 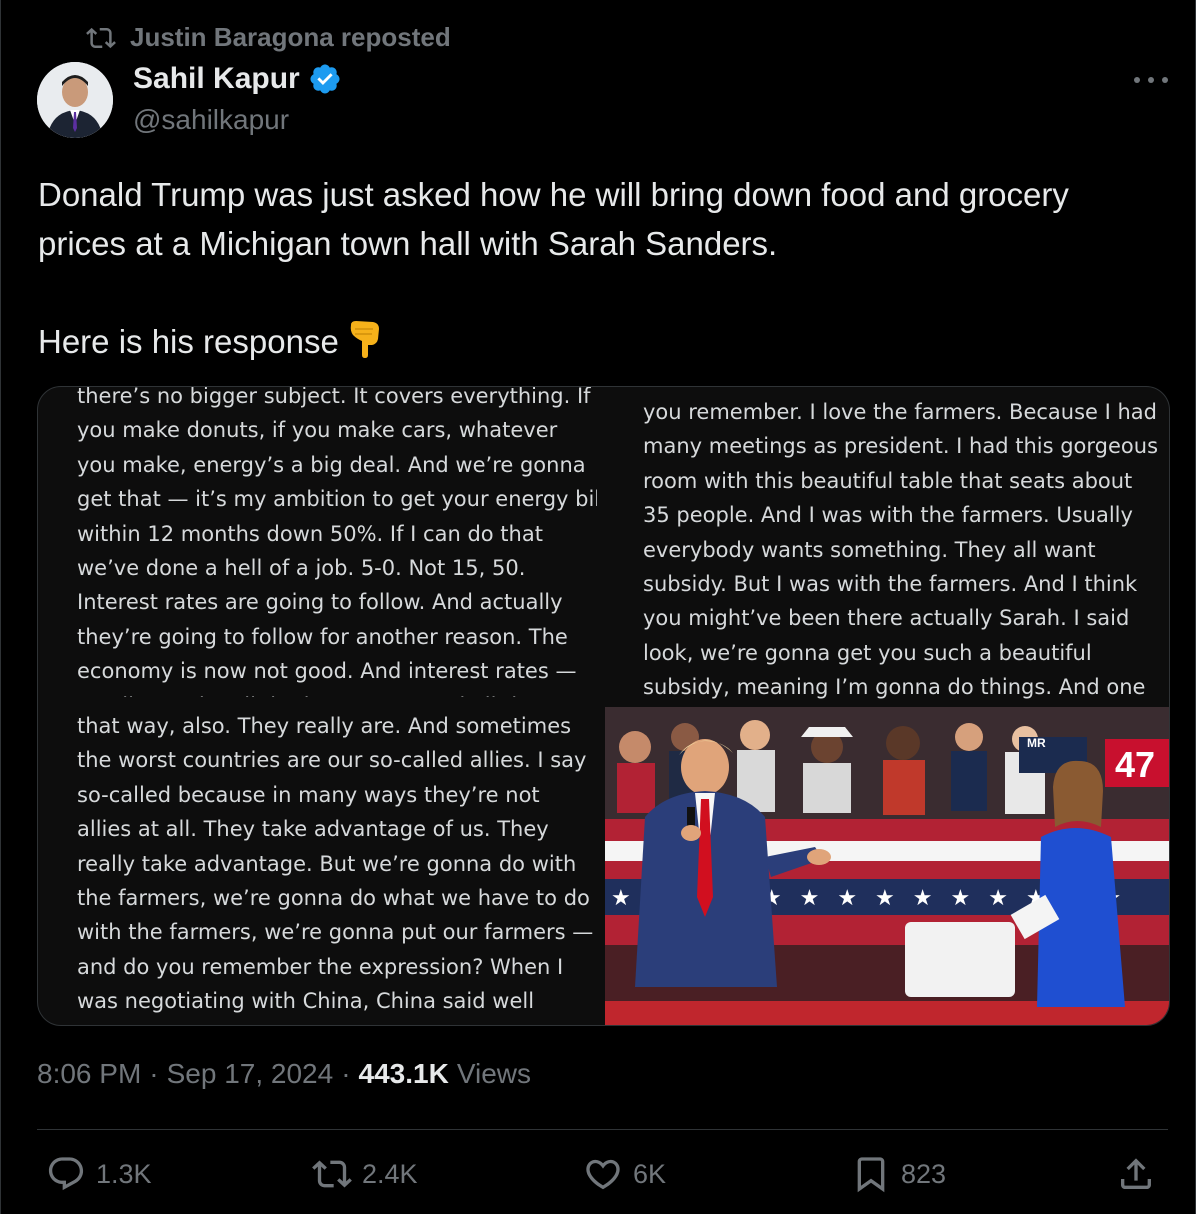 What do you see at coordinates (869, 549) in the screenshot?
I see `transcript-line: everybody wants something. They all want` at bounding box center [869, 549].